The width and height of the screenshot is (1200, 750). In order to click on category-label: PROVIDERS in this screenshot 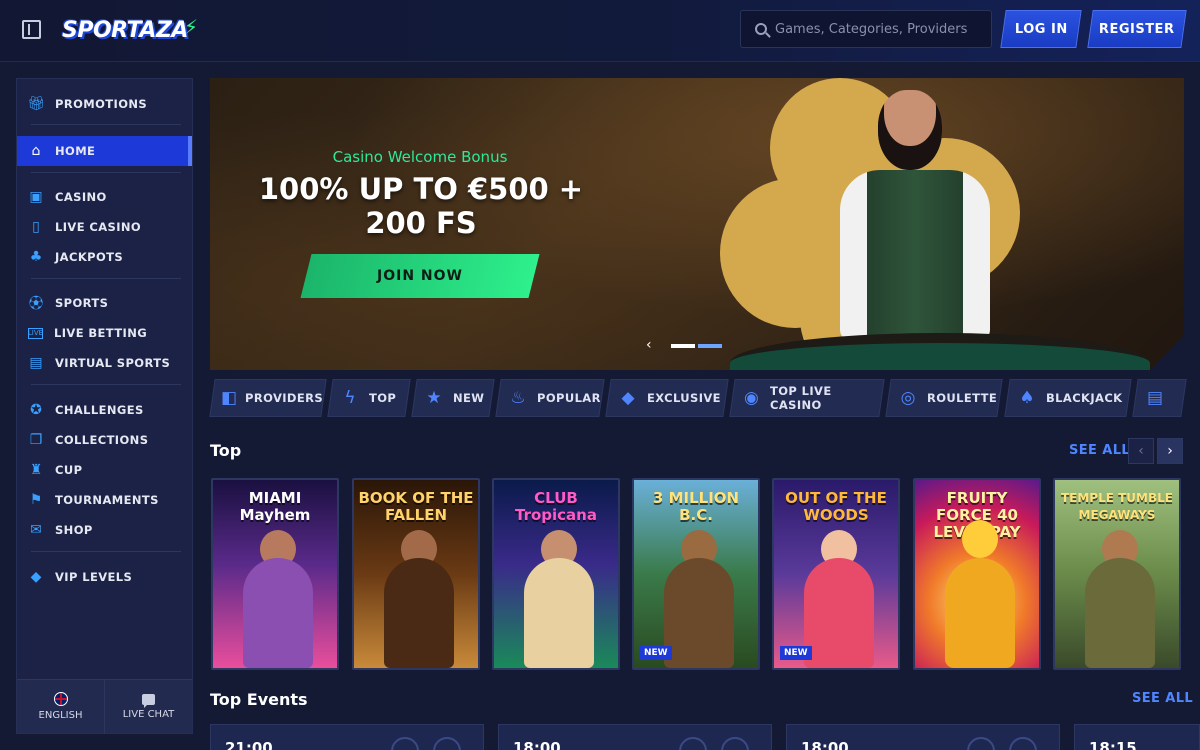, I will do `click(284, 398)`.